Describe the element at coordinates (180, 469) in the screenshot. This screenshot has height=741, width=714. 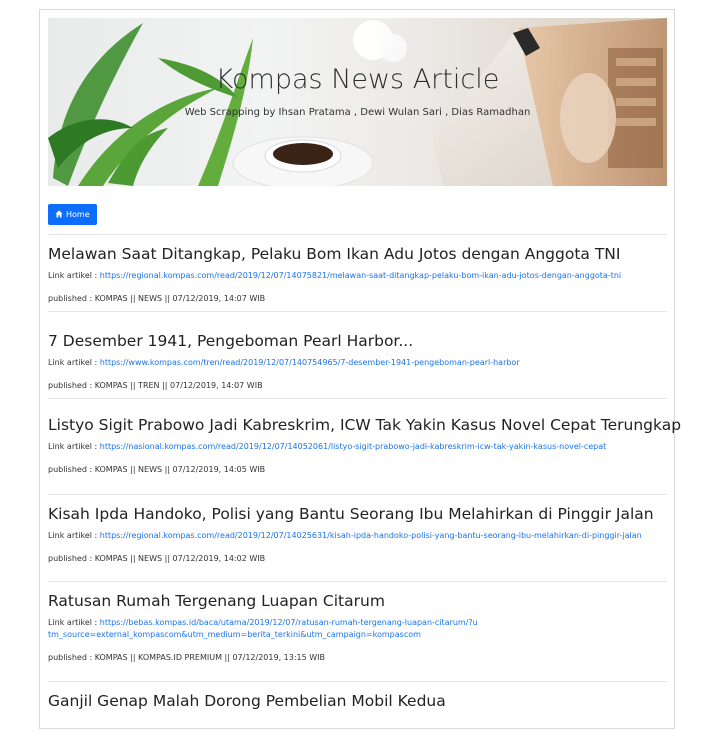
I see `published-info: KOMPAS || NEWS || 07/12/2019, 14:05 WIB` at that location.